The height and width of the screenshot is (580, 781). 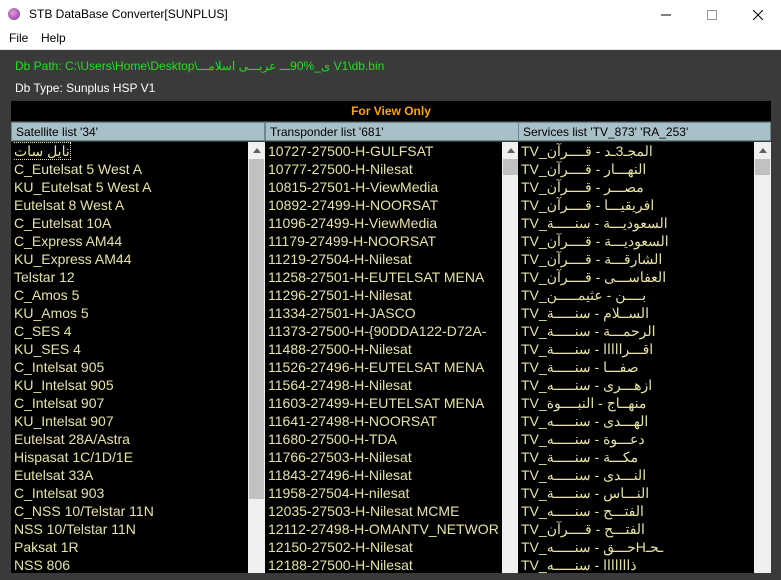 I want to click on transponder-list-item: 11958-27504-H-nilesat, so click(x=385, y=493).